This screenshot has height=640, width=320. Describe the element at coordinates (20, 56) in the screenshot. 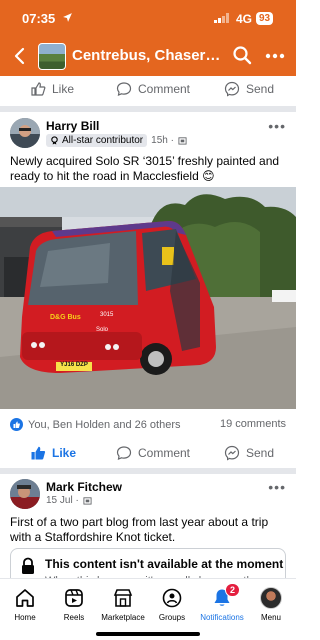

I see `back-arrow-icon` at that location.